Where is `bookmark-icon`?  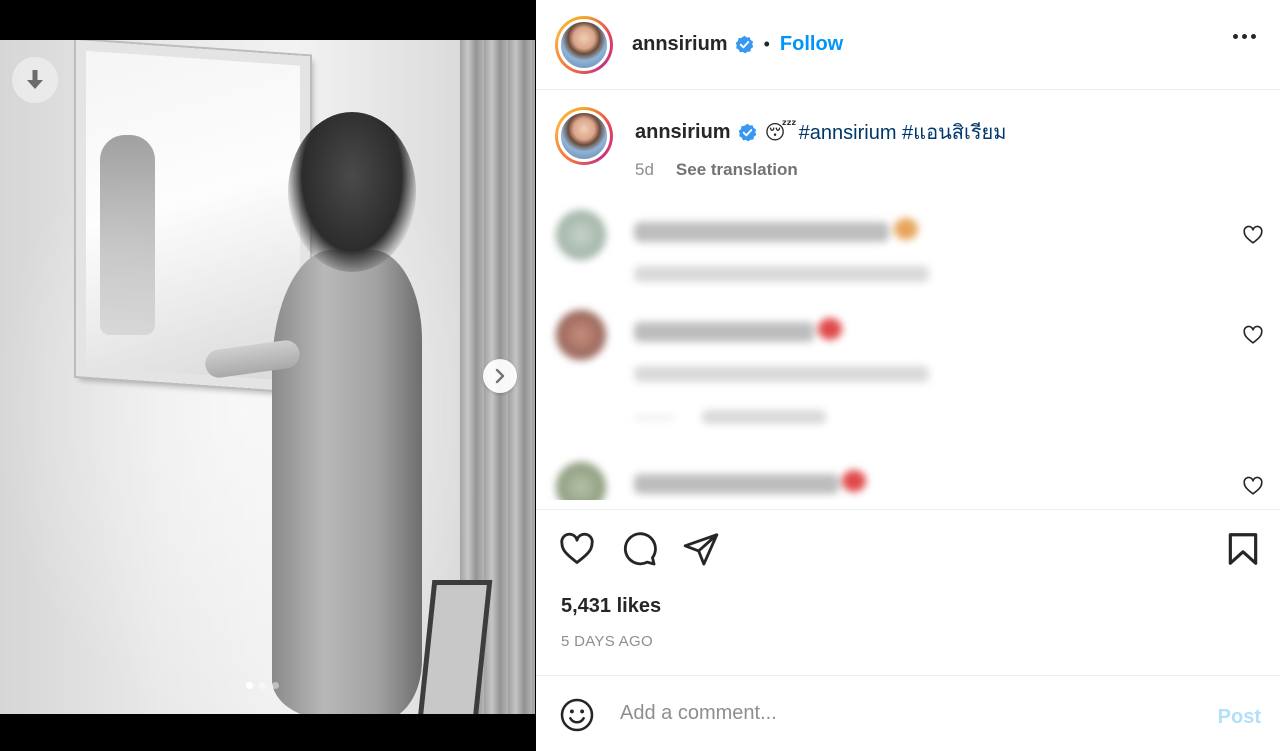 bookmark-icon is located at coordinates (1243, 549).